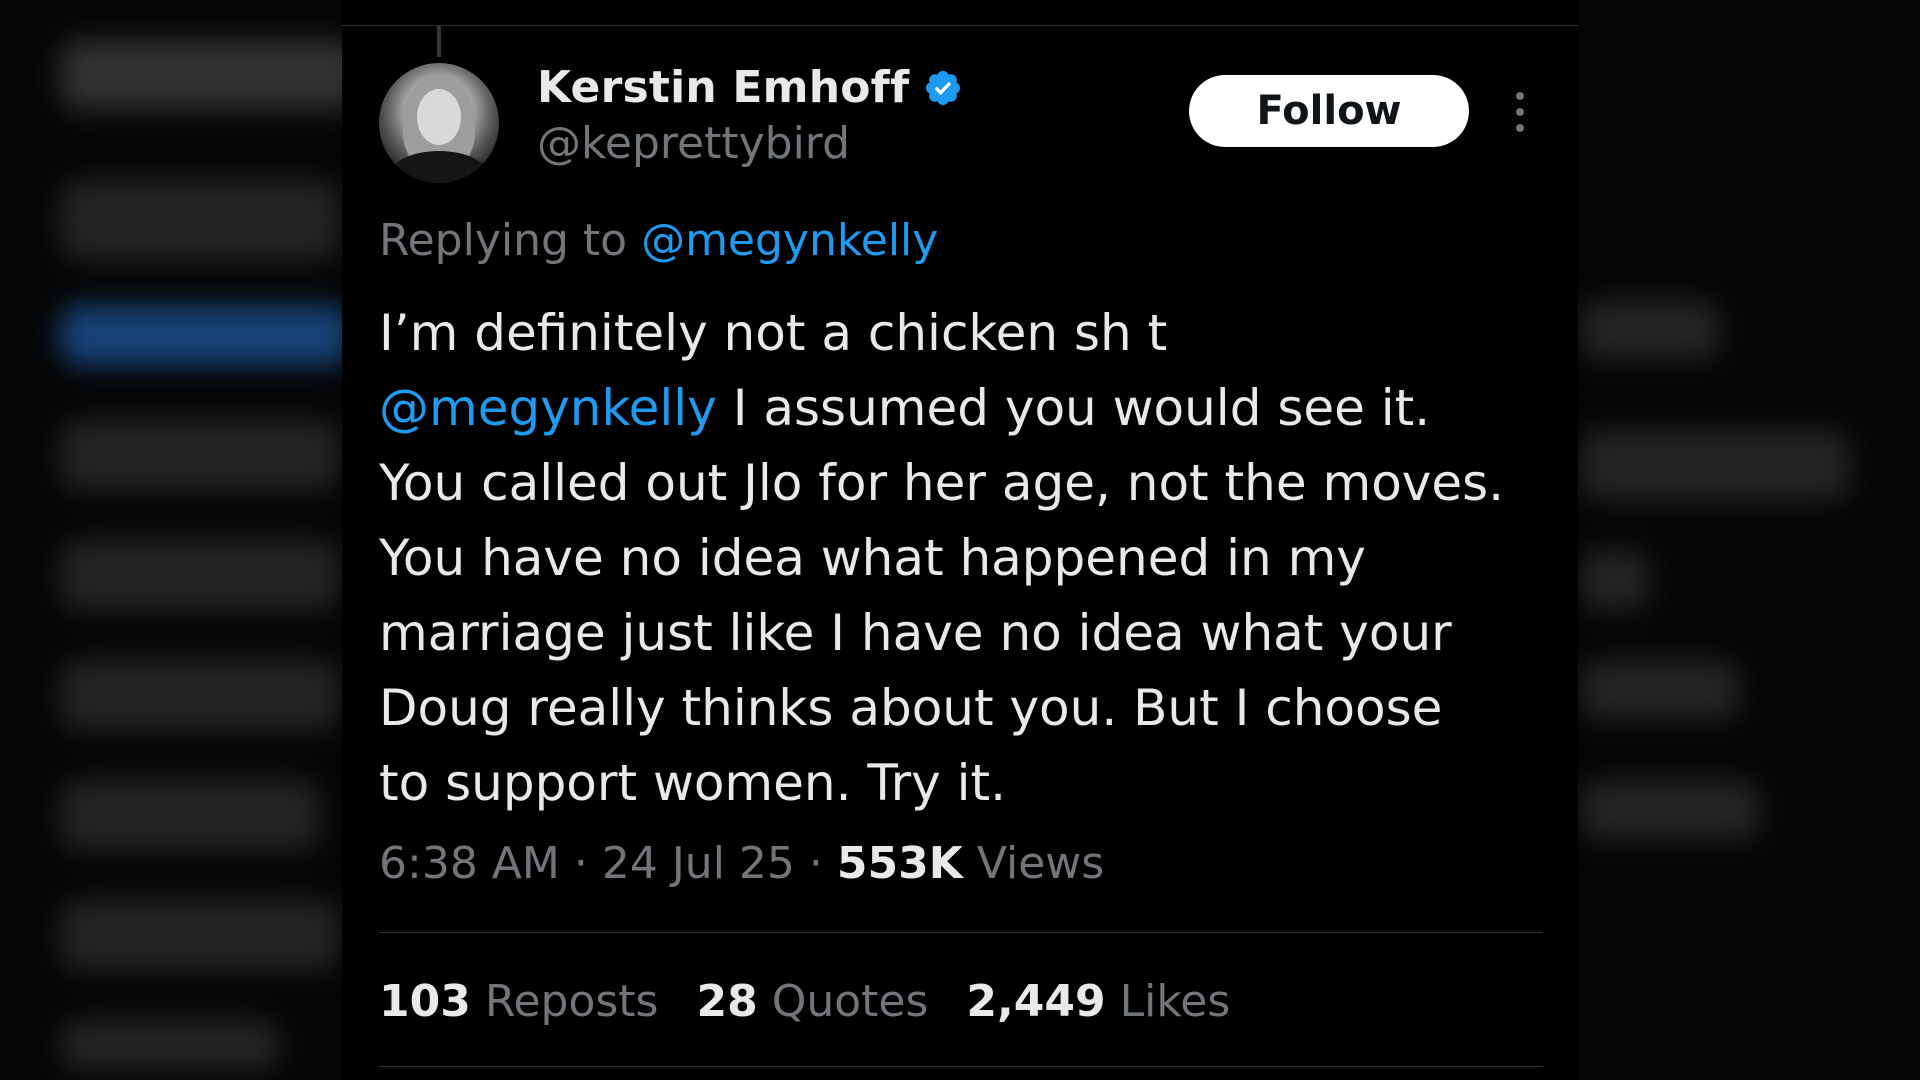  I want to click on avatar-body-shape, so click(439, 167).